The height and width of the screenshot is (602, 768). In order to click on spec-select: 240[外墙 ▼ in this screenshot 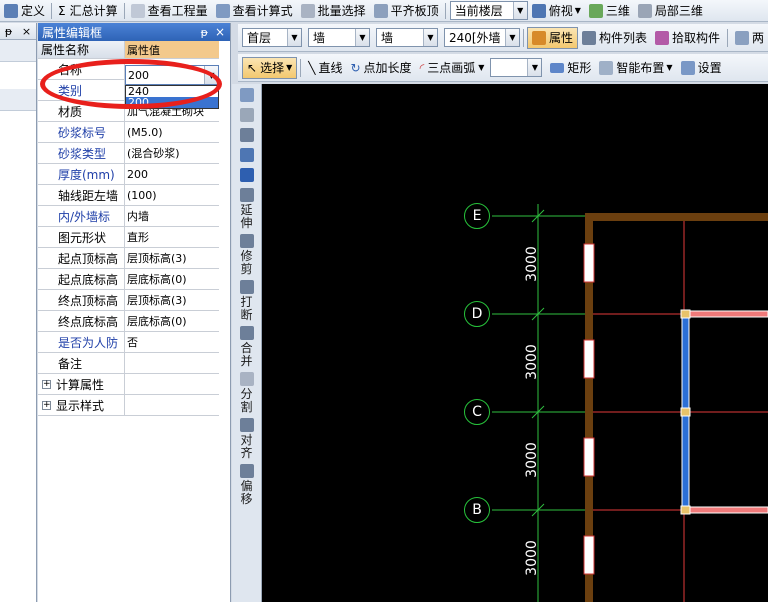, I will do `click(481, 37)`.